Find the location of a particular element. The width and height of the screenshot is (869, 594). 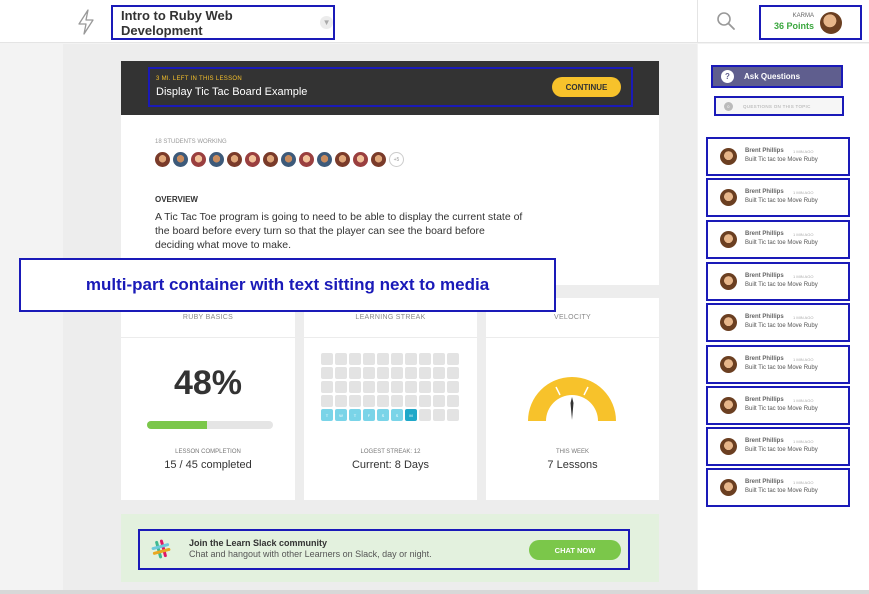

velocity-card: VELOCITY THIS WEEK 7 Lessons is located at coordinates (572, 399).